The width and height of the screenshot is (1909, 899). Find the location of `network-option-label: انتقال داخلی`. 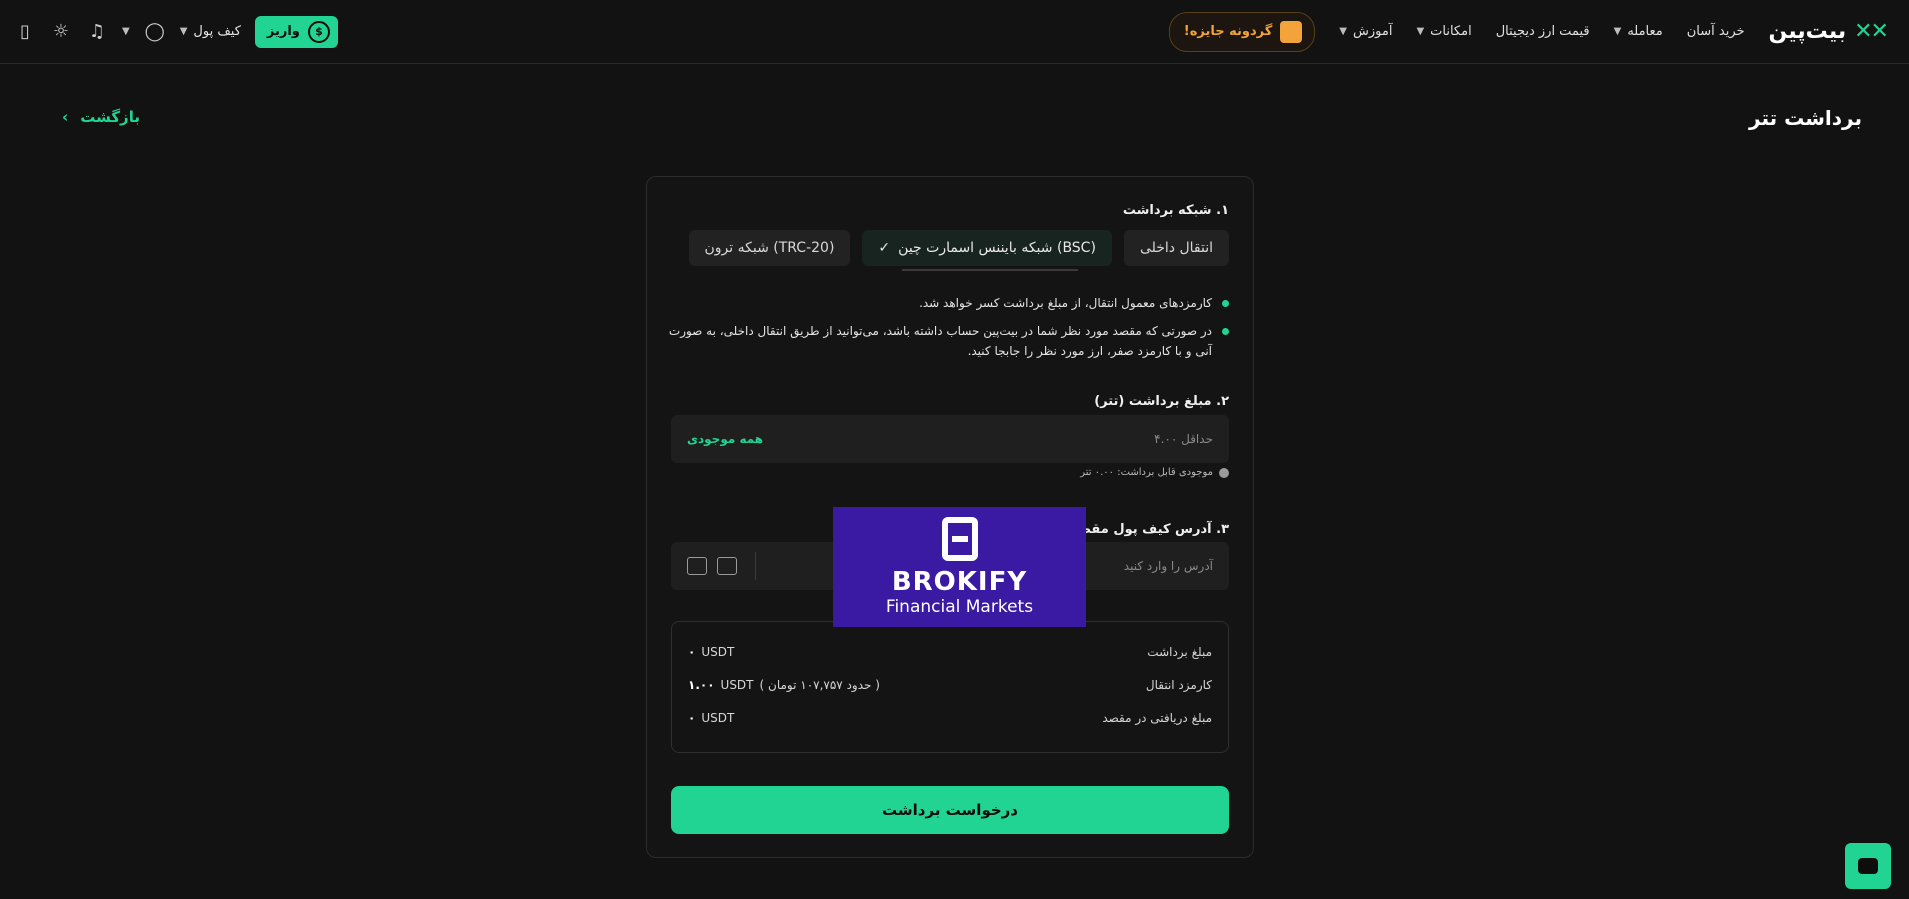

network-option-label: انتقال داخلی is located at coordinates (1176, 248).